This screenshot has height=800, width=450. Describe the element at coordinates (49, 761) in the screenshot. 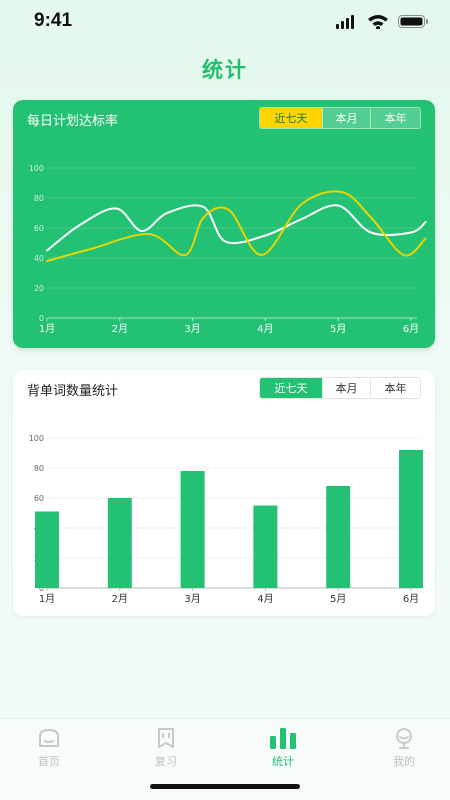

I see `tab-home-label: 首页` at that location.